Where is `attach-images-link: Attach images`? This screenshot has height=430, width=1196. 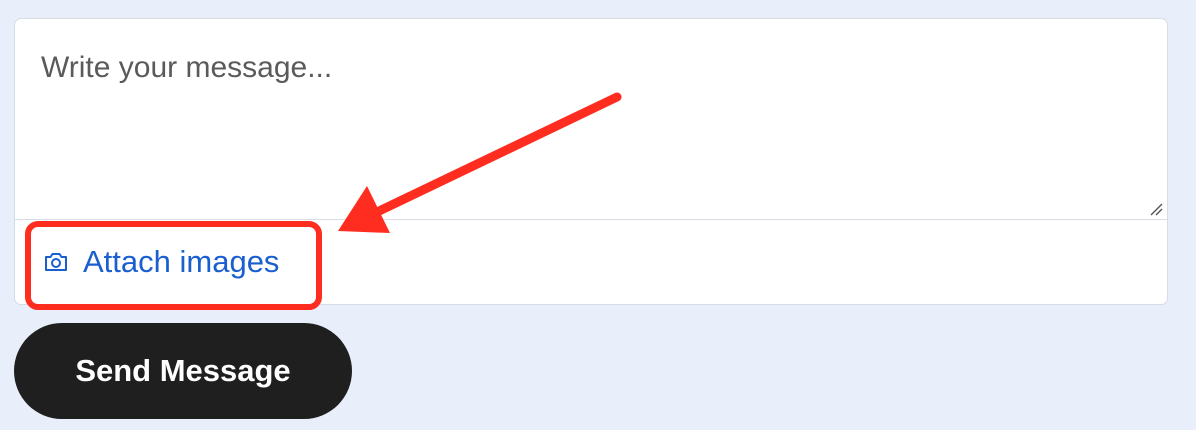
attach-images-link: Attach images is located at coordinates (161, 262).